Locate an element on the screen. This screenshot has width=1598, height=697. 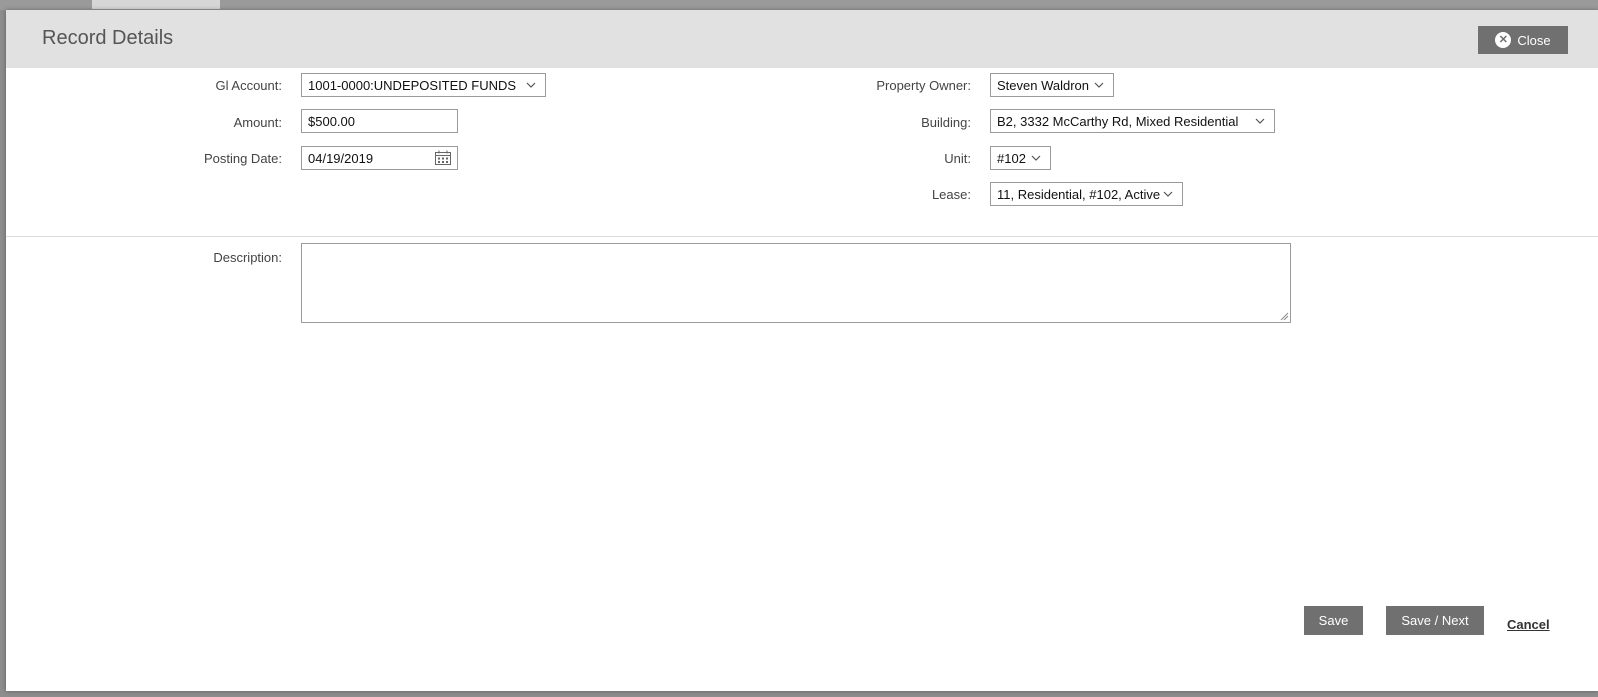
unit-select: #102 is located at coordinates (1020, 158).